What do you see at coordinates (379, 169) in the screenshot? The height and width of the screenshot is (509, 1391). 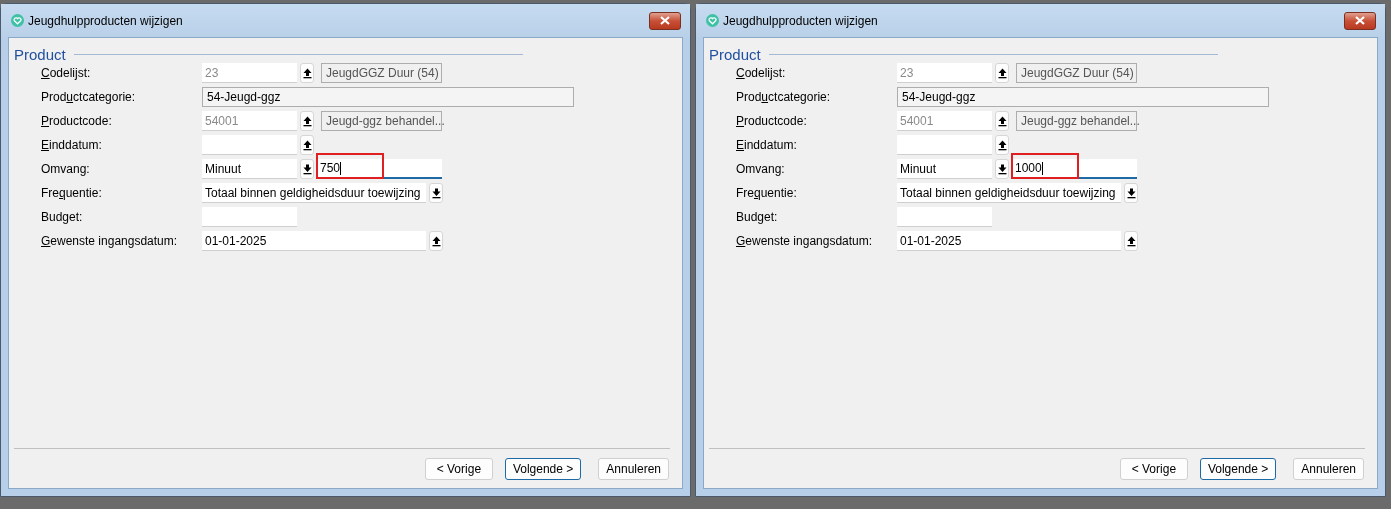 I see `text-field: 750` at bounding box center [379, 169].